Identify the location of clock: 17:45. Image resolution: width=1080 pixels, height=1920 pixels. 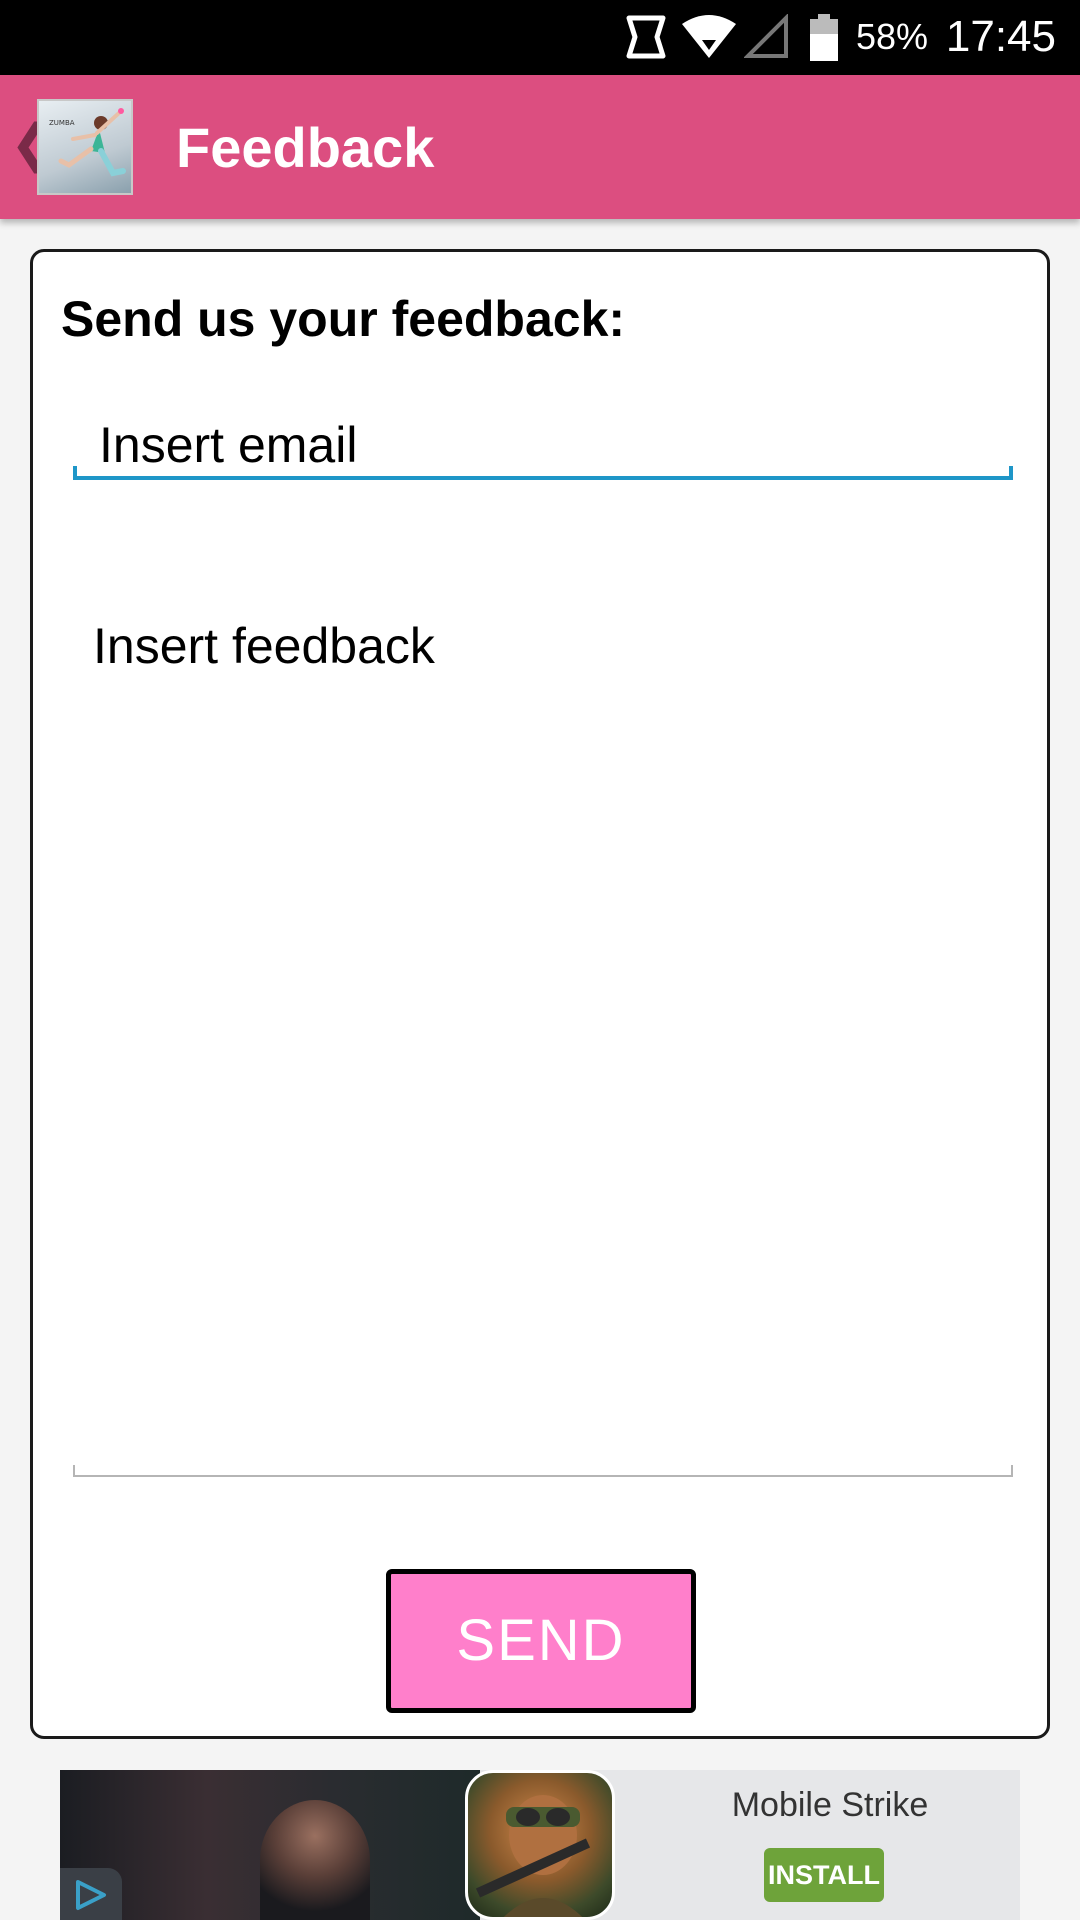
(1000, 36).